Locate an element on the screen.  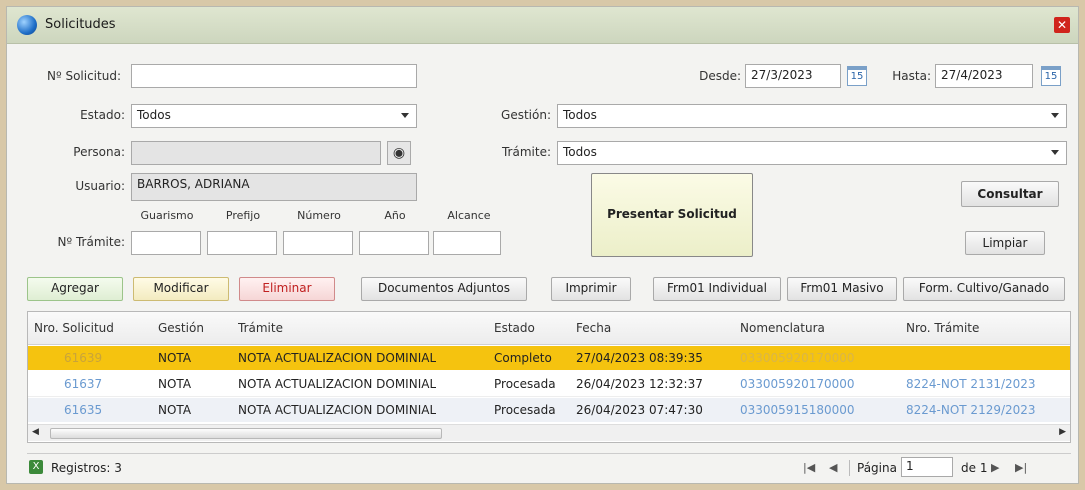
anio-label: Año is located at coordinates (395, 215).